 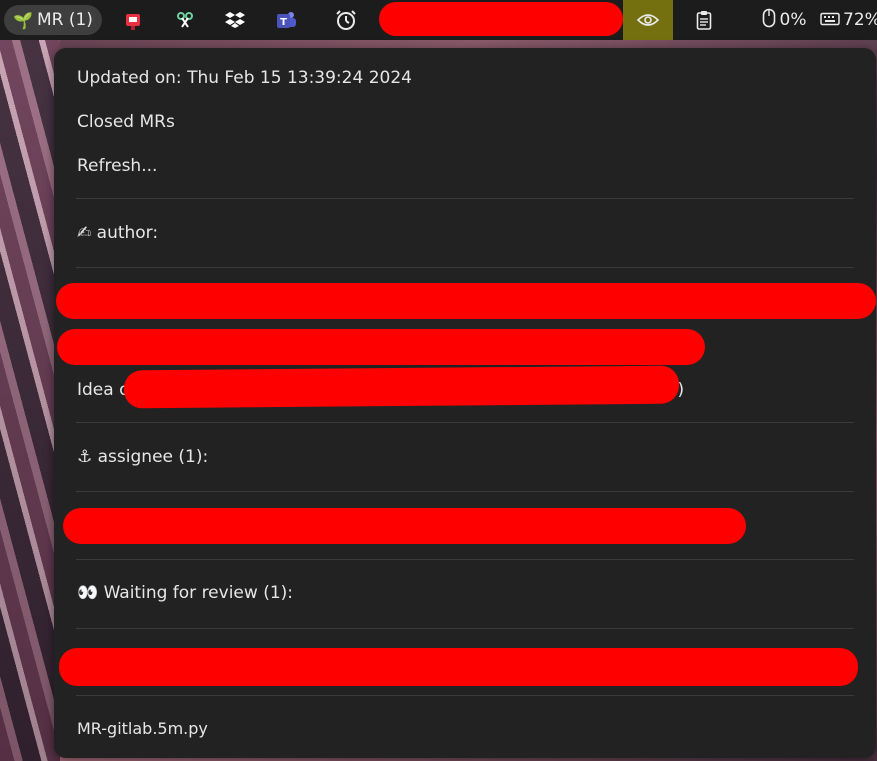 What do you see at coordinates (346, 20) in the screenshot?
I see `alarm-clock-icon` at bounding box center [346, 20].